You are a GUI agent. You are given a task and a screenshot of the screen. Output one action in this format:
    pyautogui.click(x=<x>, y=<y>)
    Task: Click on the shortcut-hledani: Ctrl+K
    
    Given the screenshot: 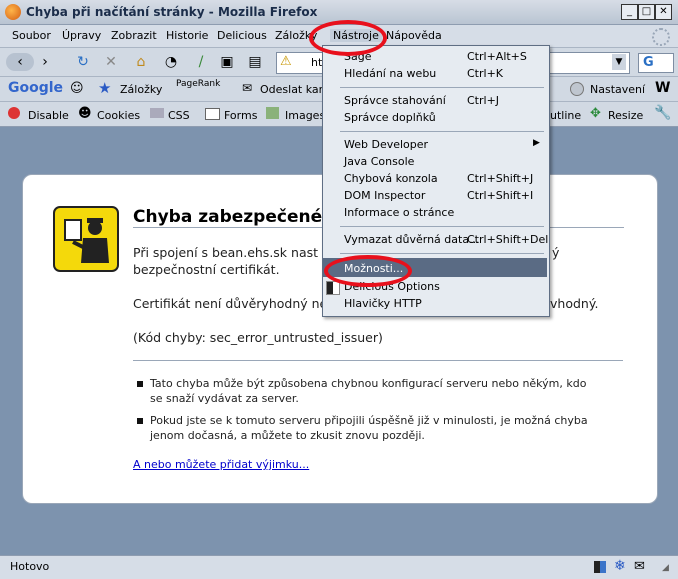 What is the action you would take?
    pyautogui.click(x=485, y=73)
    